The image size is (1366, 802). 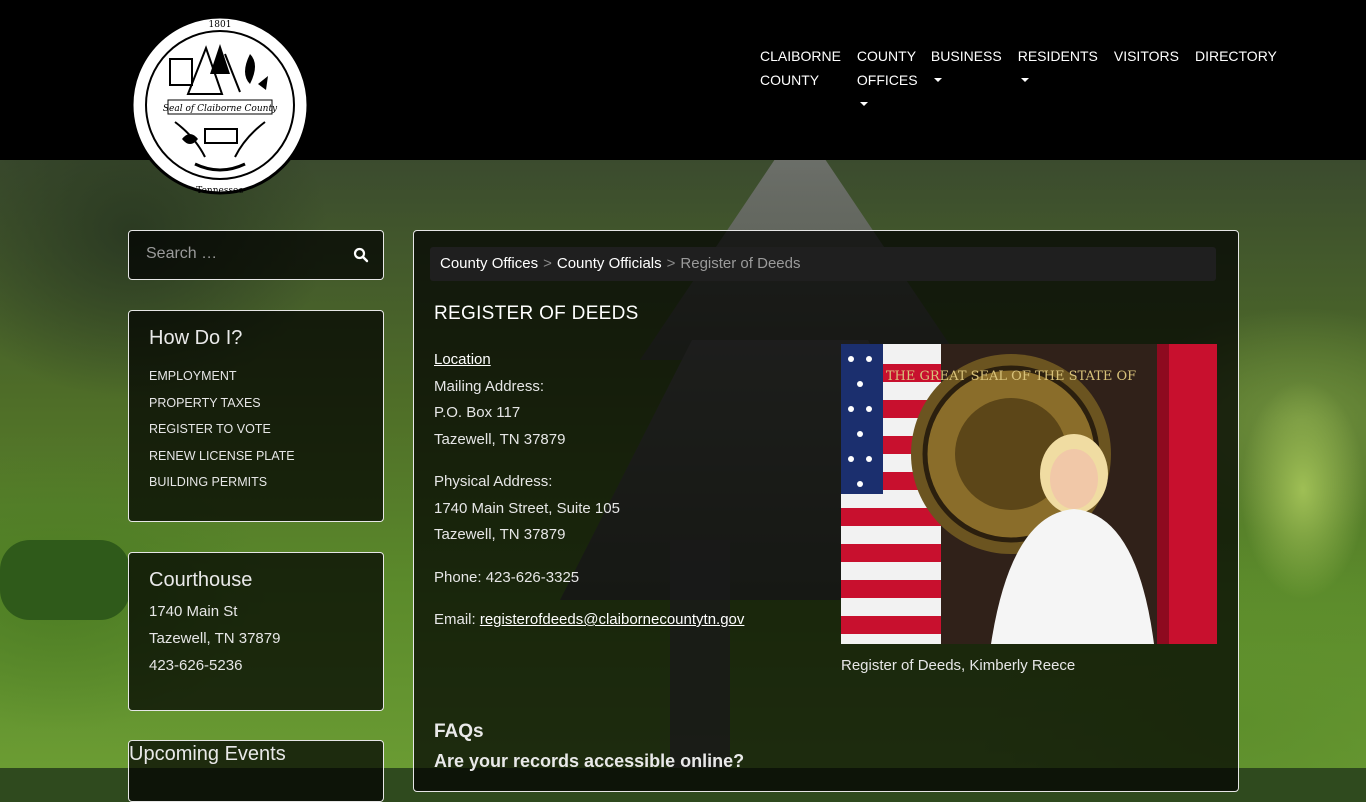 I want to click on nav-label-line1: COUNTY, so click(x=886, y=56).